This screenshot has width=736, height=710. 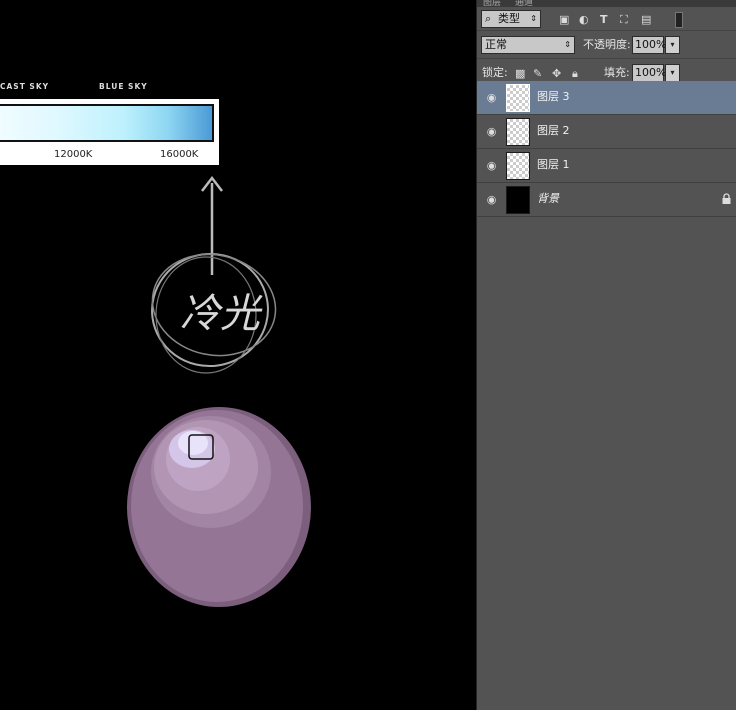 What do you see at coordinates (672, 45) in the screenshot?
I see `opacity-dropdown-button: ▾` at bounding box center [672, 45].